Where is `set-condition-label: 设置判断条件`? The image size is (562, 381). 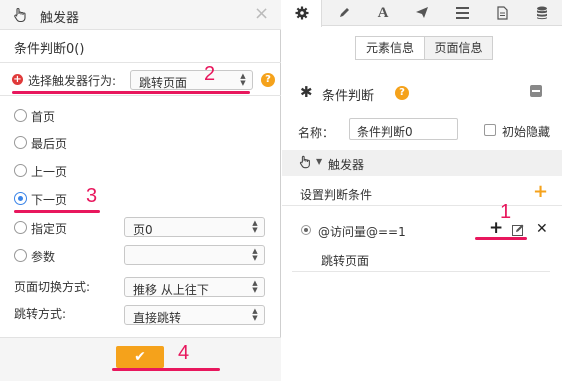 set-condition-label: 设置判断条件 is located at coordinates (336, 195).